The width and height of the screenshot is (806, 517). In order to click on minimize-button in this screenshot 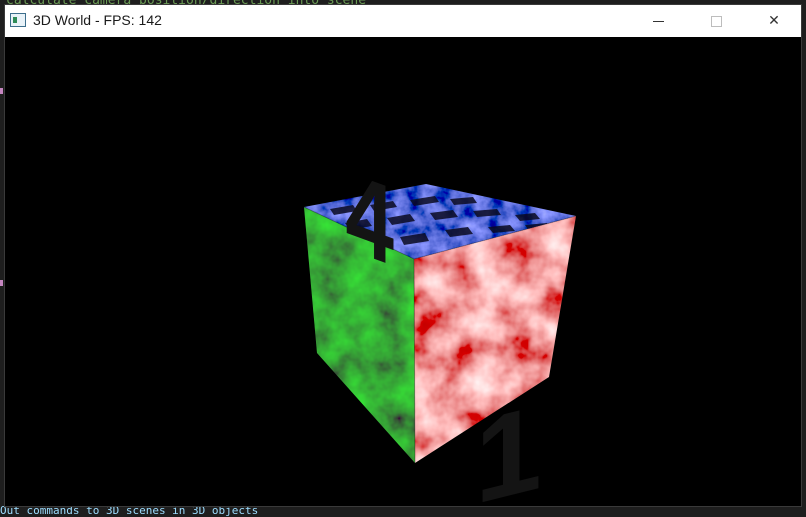, I will do `click(658, 21)`.